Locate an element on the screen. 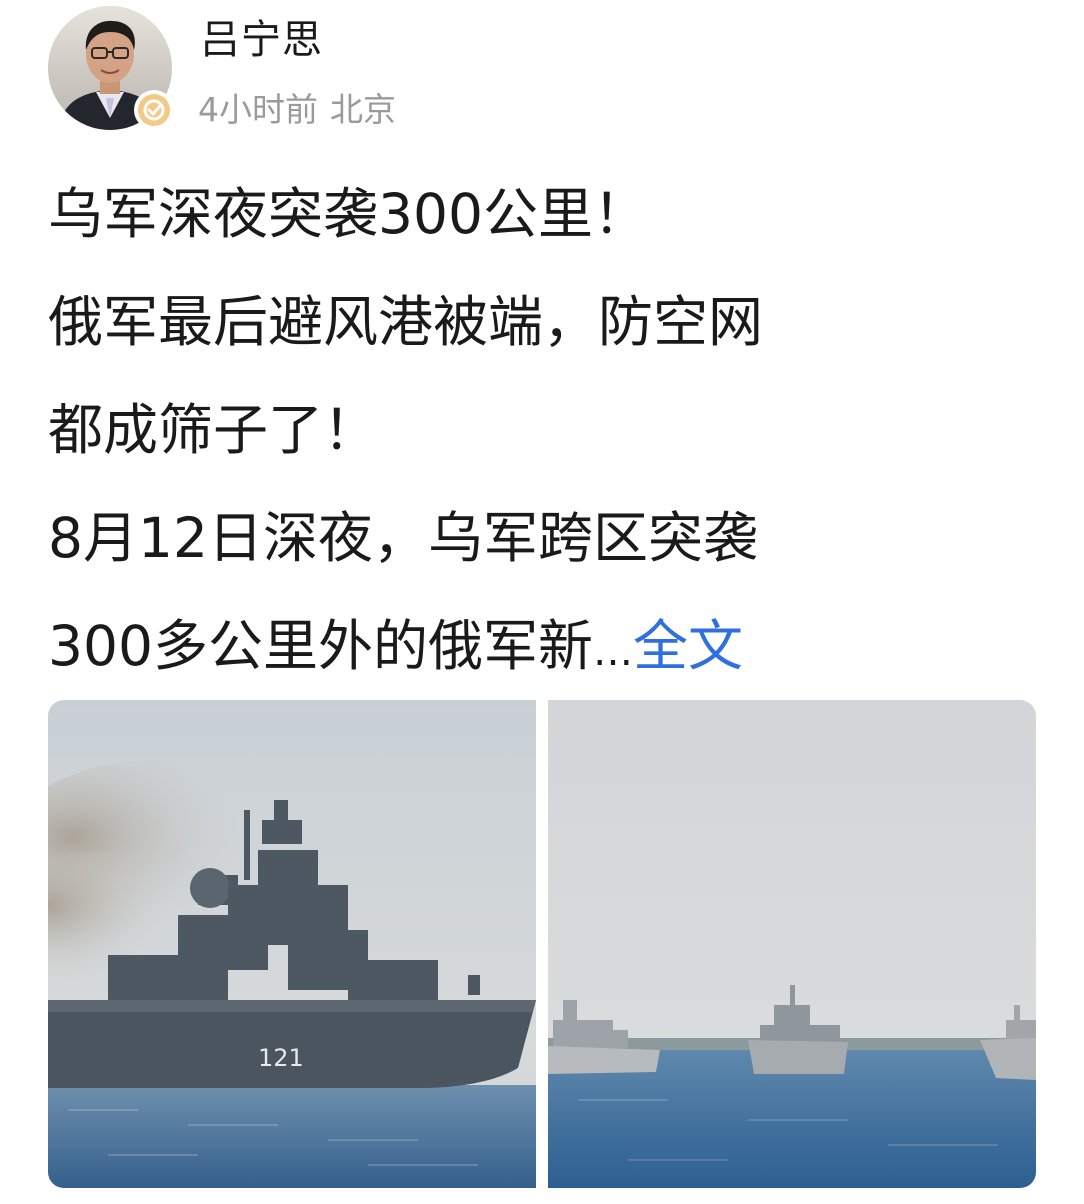 The image size is (1084, 1204). full-text-link: 全文 is located at coordinates (688, 646).